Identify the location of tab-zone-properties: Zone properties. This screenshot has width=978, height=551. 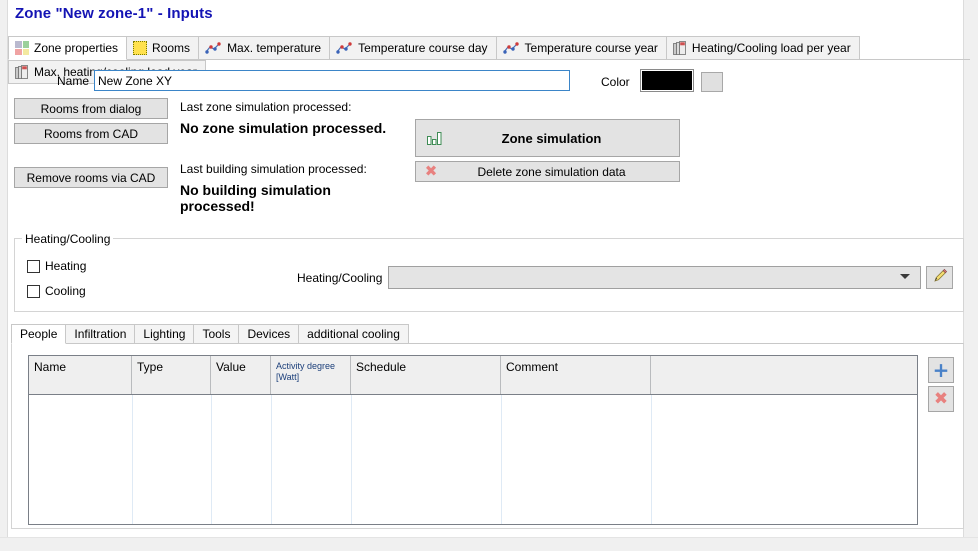
(68, 48).